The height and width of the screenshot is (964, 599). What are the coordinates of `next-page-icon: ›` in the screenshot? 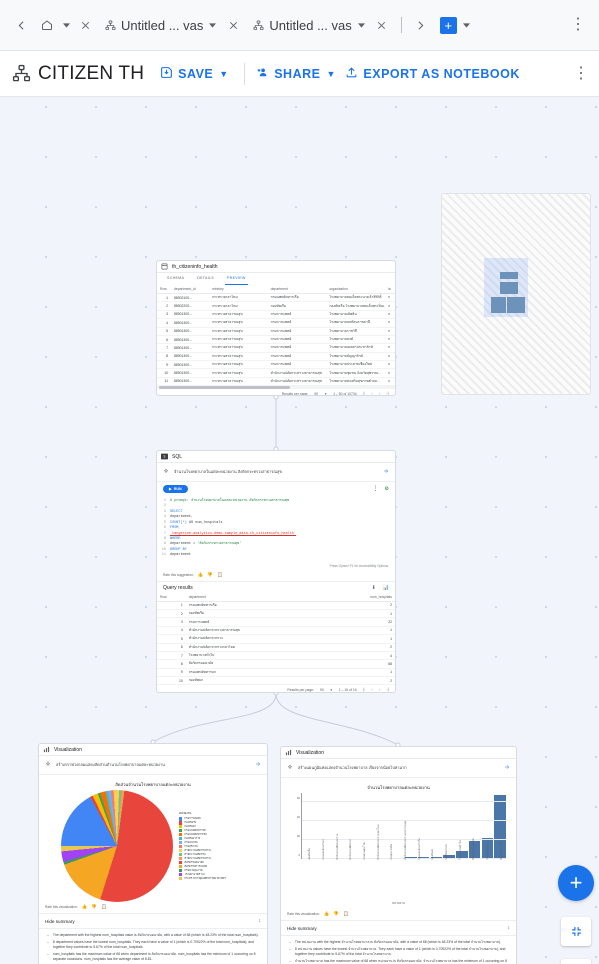 It's located at (380, 393).